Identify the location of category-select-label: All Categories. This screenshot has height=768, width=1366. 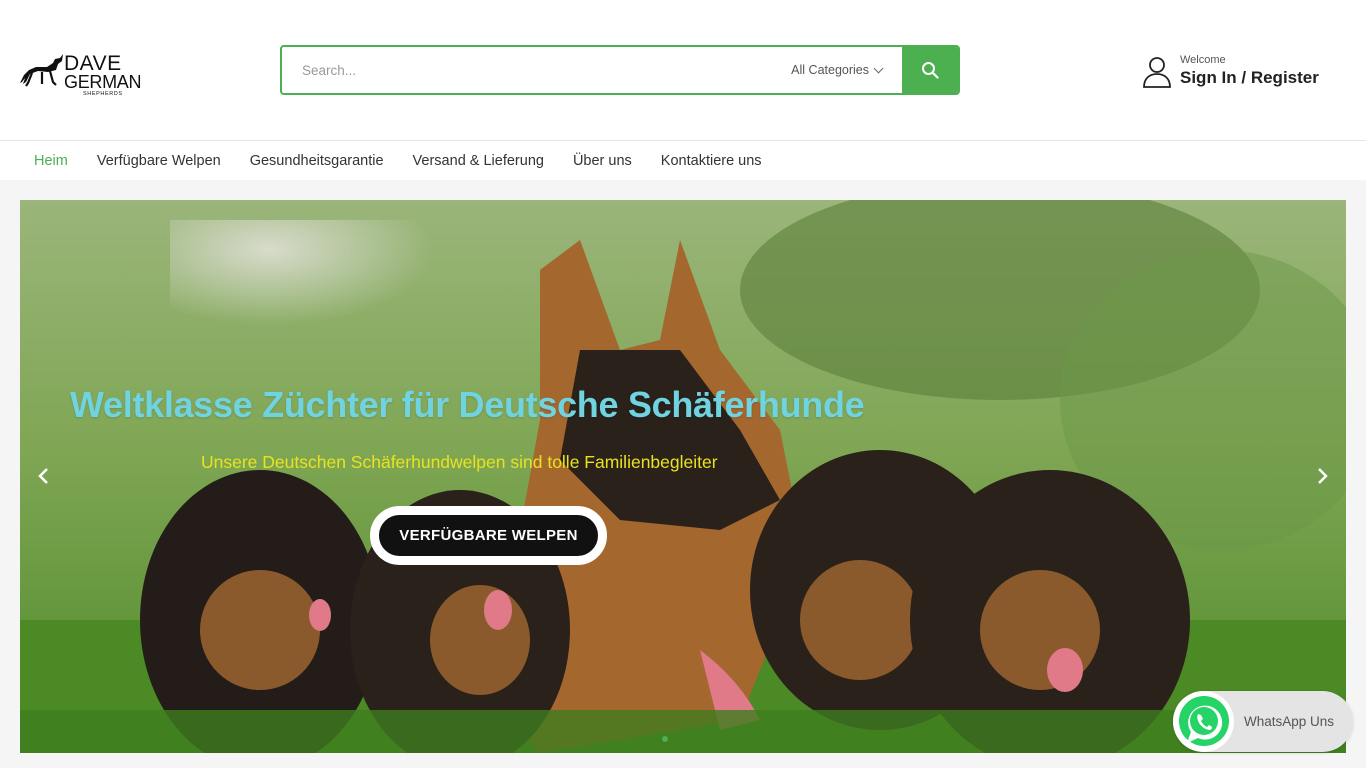
(830, 70).